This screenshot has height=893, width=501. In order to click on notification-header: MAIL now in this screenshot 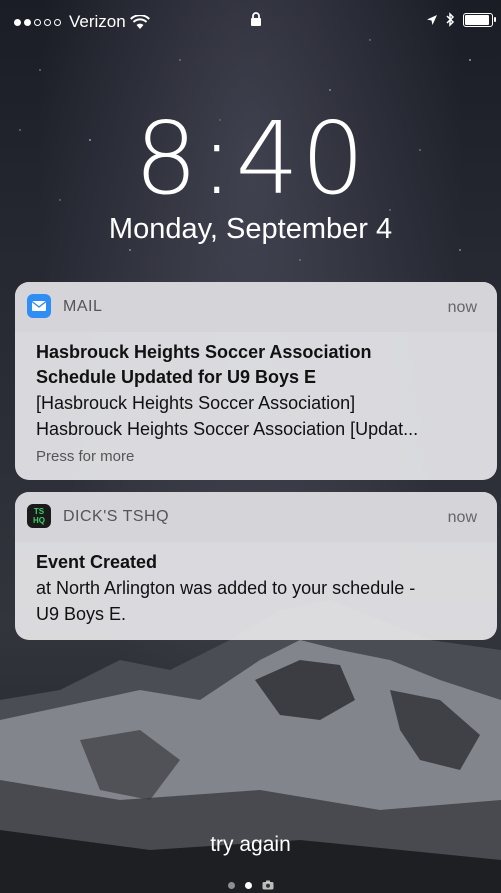, I will do `click(256, 307)`.